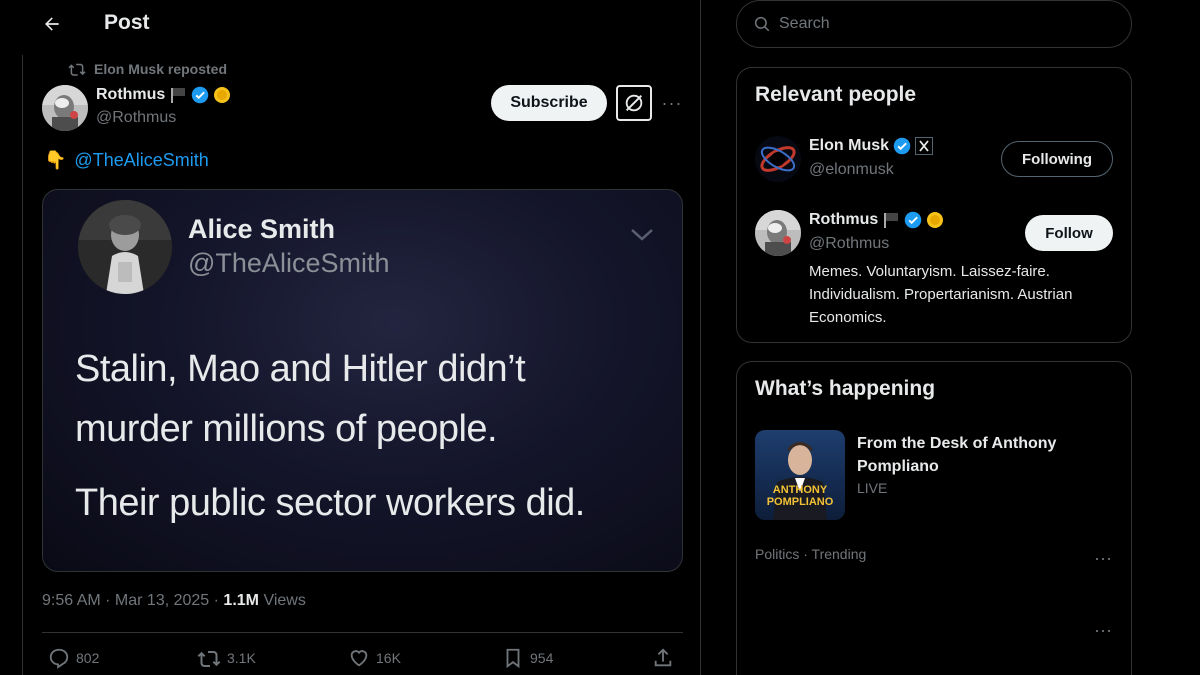 The height and width of the screenshot is (675, 1200). What do you see at coordinates (300, 369) in the screenshot?
I see `media-text-line-1: Stalin, Mao and Hitler didn’t` at bounding box center [300, 369].